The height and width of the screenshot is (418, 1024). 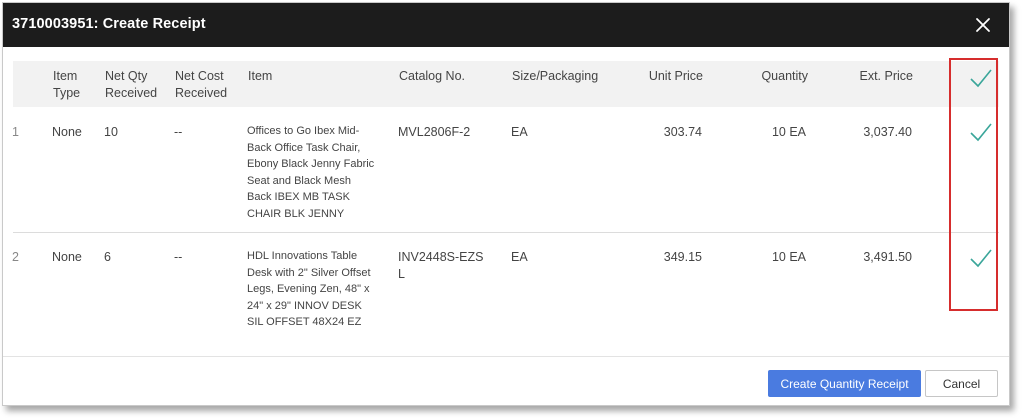 What do you see at coordinates (506, 356) in the screenshot?
I see `footer-divider` at bounding box center [506, 356].